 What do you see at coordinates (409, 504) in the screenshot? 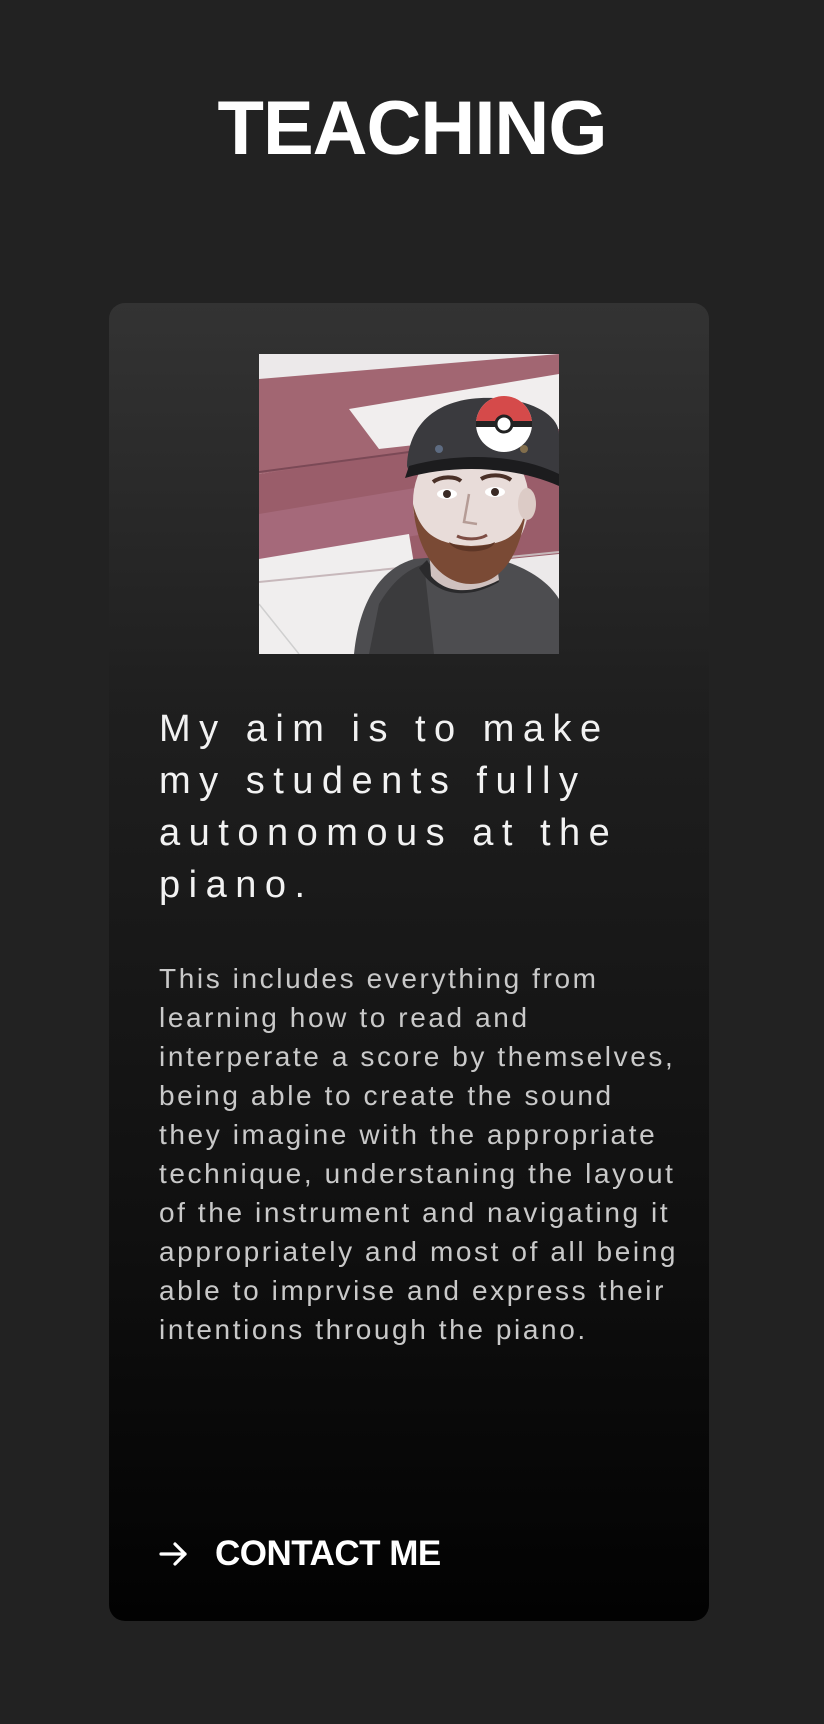
I see `teacher-portrait-image` at bounding box center [409, 504].